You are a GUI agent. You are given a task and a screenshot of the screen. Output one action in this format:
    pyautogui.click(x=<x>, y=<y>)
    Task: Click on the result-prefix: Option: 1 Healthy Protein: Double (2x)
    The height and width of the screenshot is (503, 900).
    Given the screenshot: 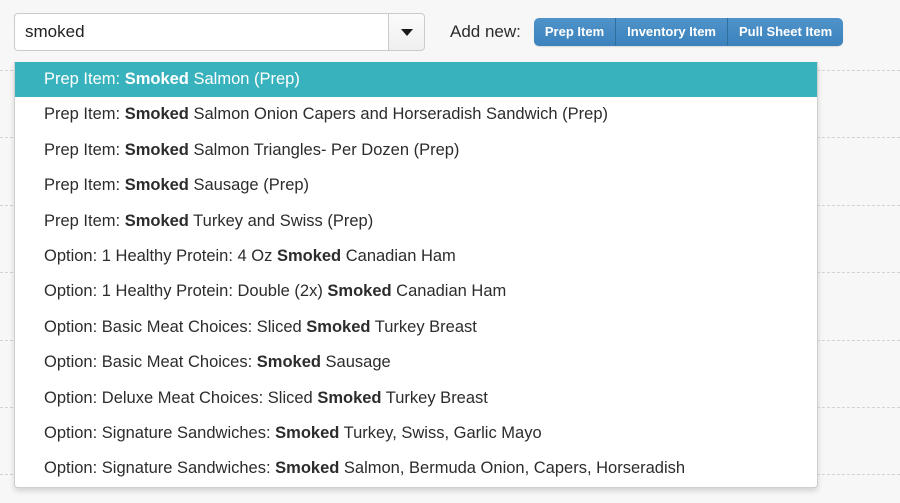 What is the action you would take?
    pyautogui.click(x=186, y=291)
    